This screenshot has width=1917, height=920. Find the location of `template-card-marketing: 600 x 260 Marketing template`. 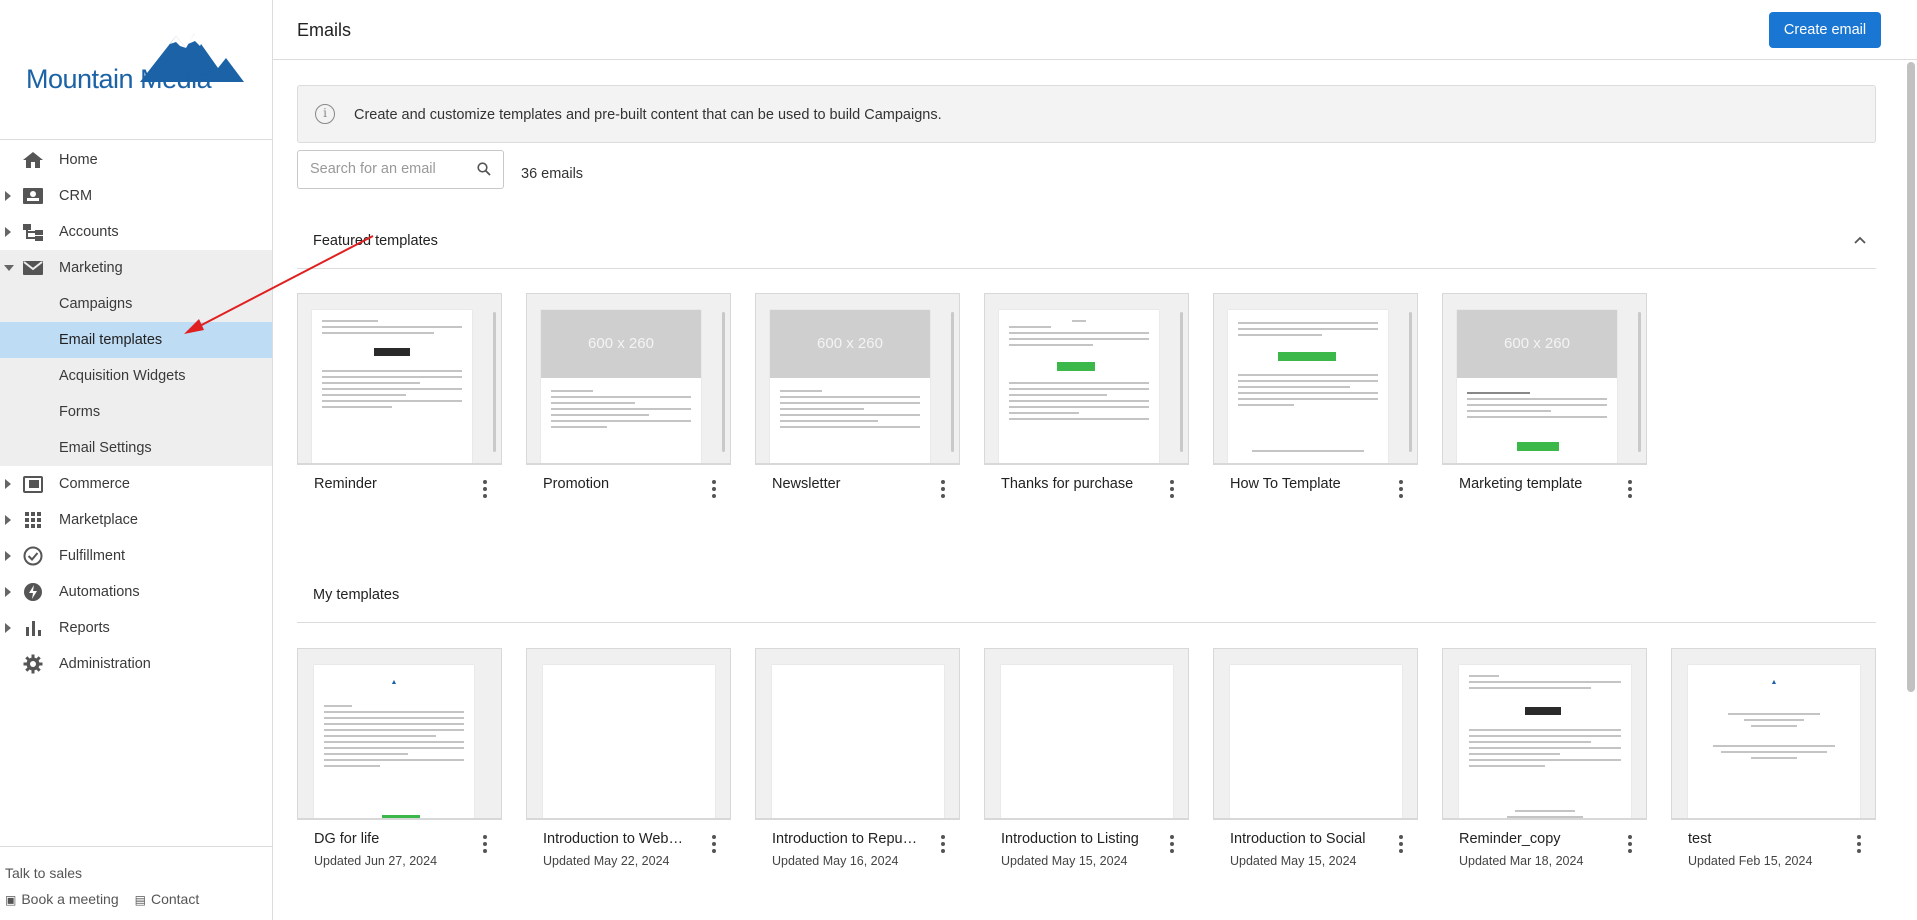

template-card-marketing: 600 x 260 Marketing template is located at coordinates (1544, 395).